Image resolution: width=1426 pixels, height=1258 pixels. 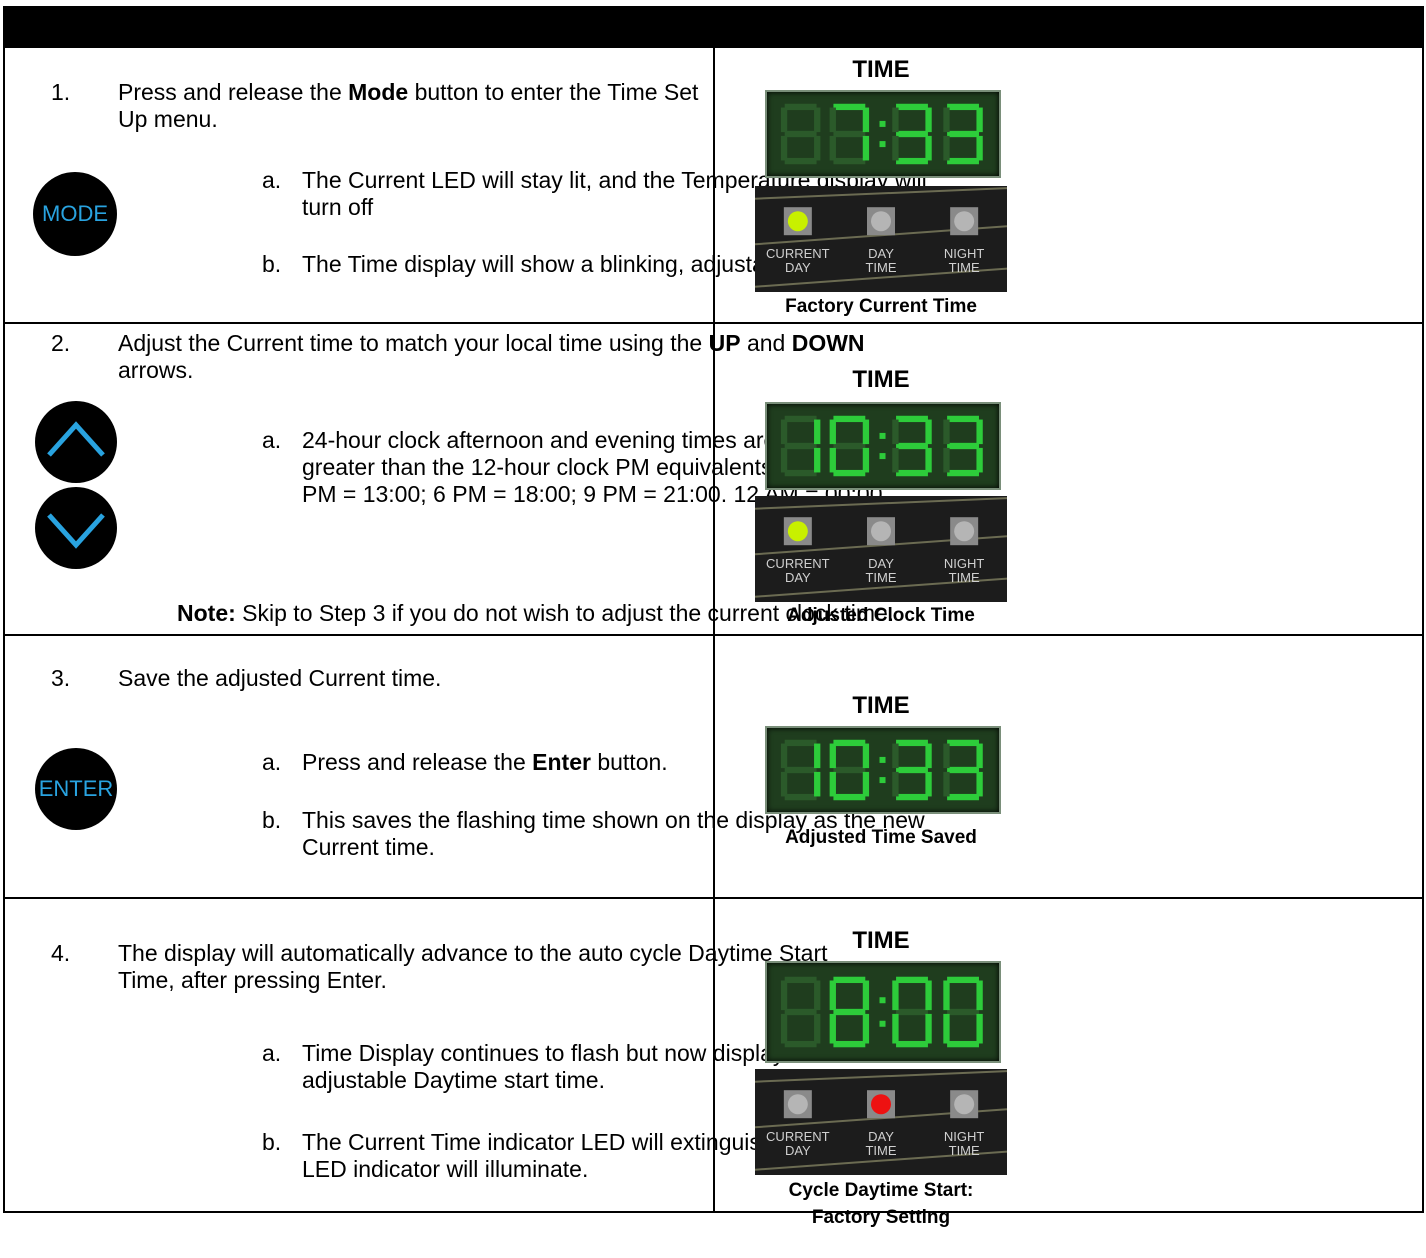 I want to click on enter-button: ENTER, so click(x=76, y=789).